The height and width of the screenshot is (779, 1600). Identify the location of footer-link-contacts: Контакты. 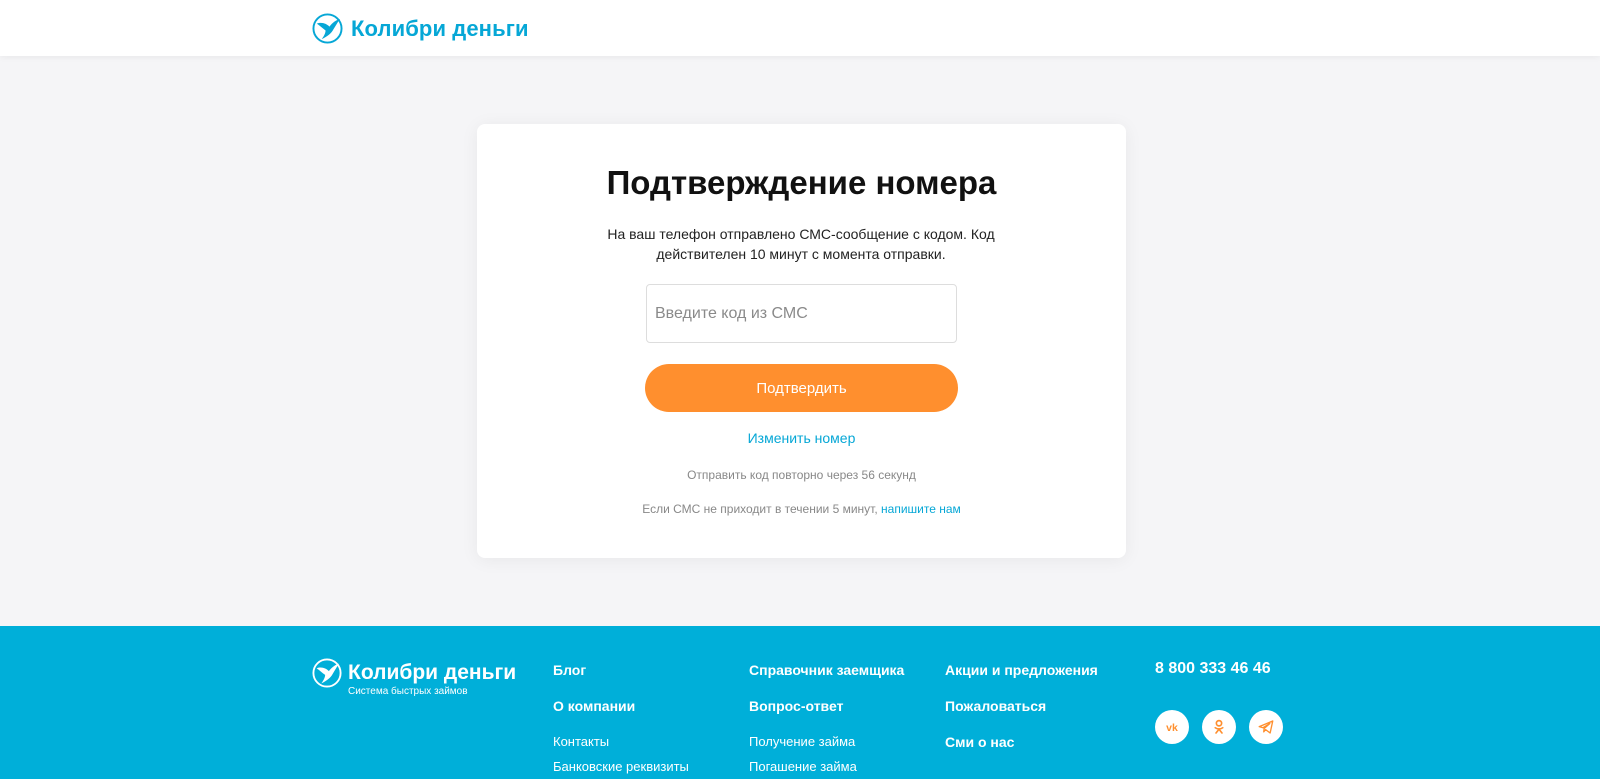
(621, 741).